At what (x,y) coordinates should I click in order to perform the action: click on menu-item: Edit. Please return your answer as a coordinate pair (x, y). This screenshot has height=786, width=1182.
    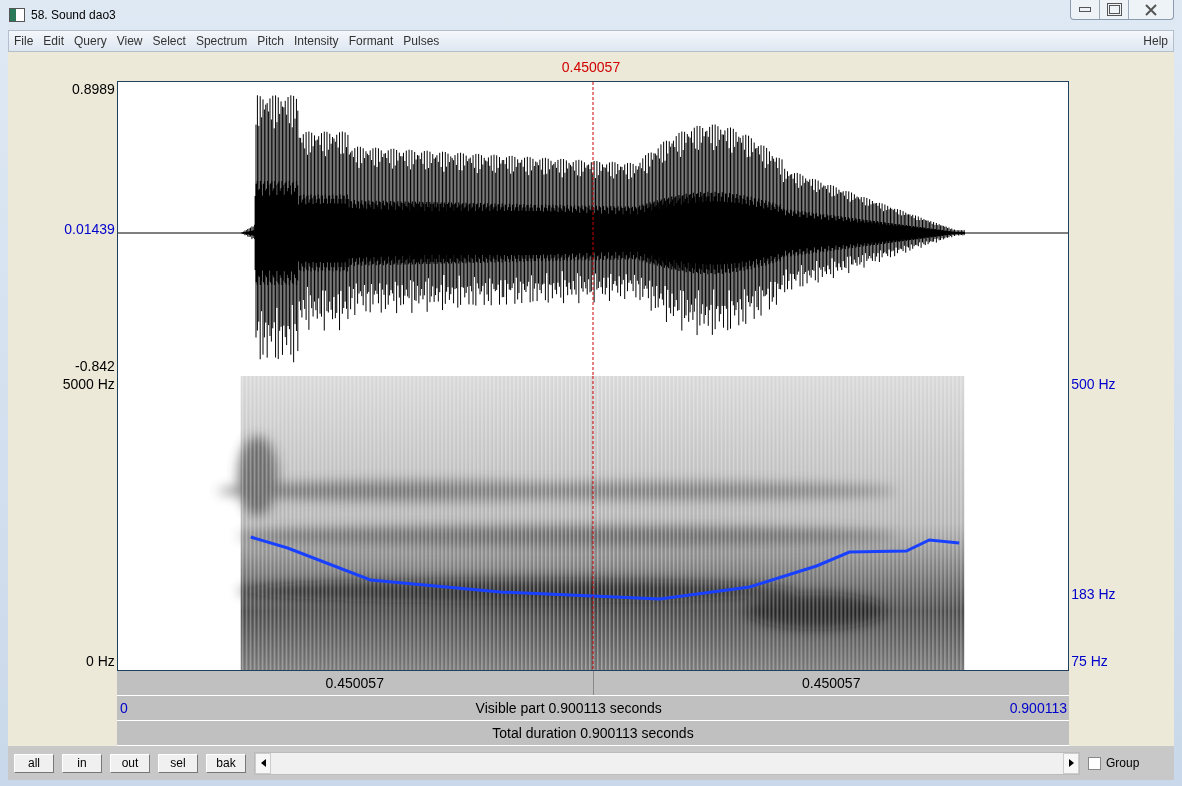
    Looking at the image, I should click on (54, 41).